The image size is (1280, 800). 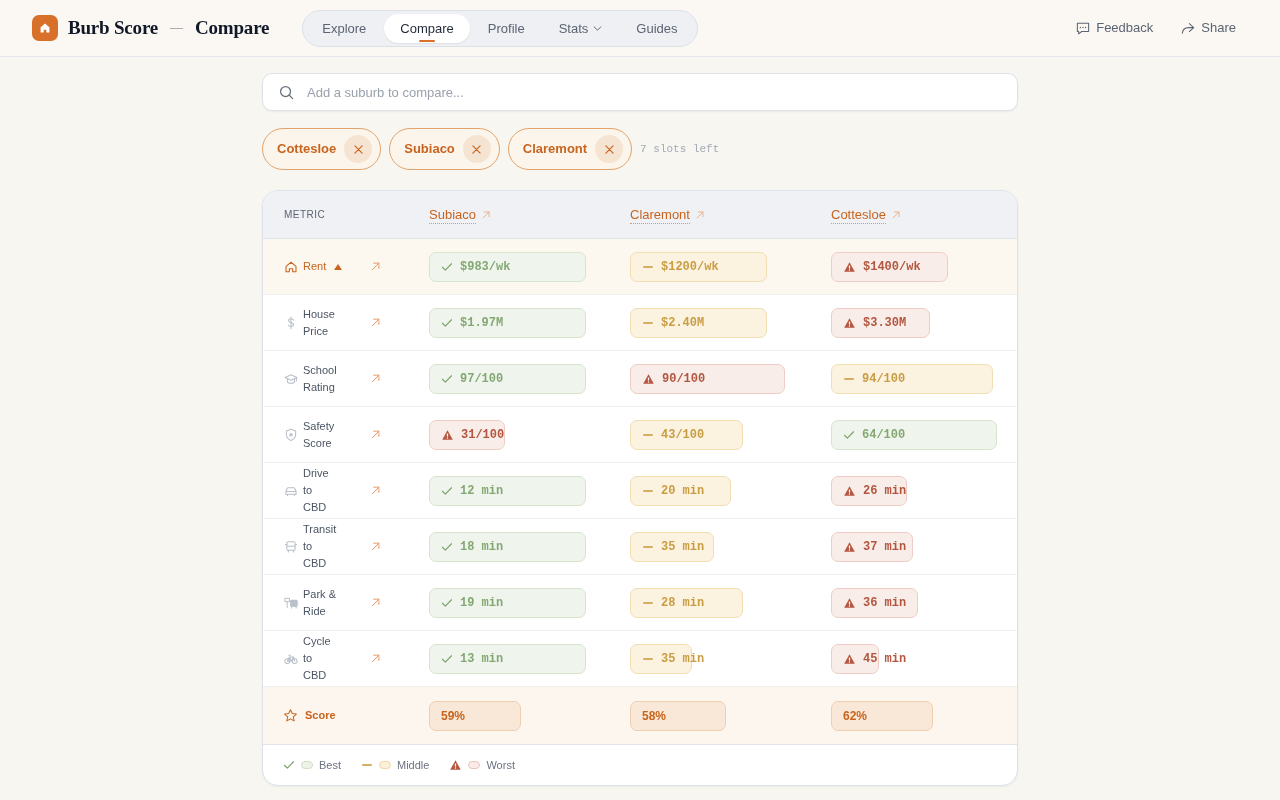 What do you see at coordinates (660, 214) in the screenshot?
I see `suburb-link: Claremont` at bounding box center [660, 214].